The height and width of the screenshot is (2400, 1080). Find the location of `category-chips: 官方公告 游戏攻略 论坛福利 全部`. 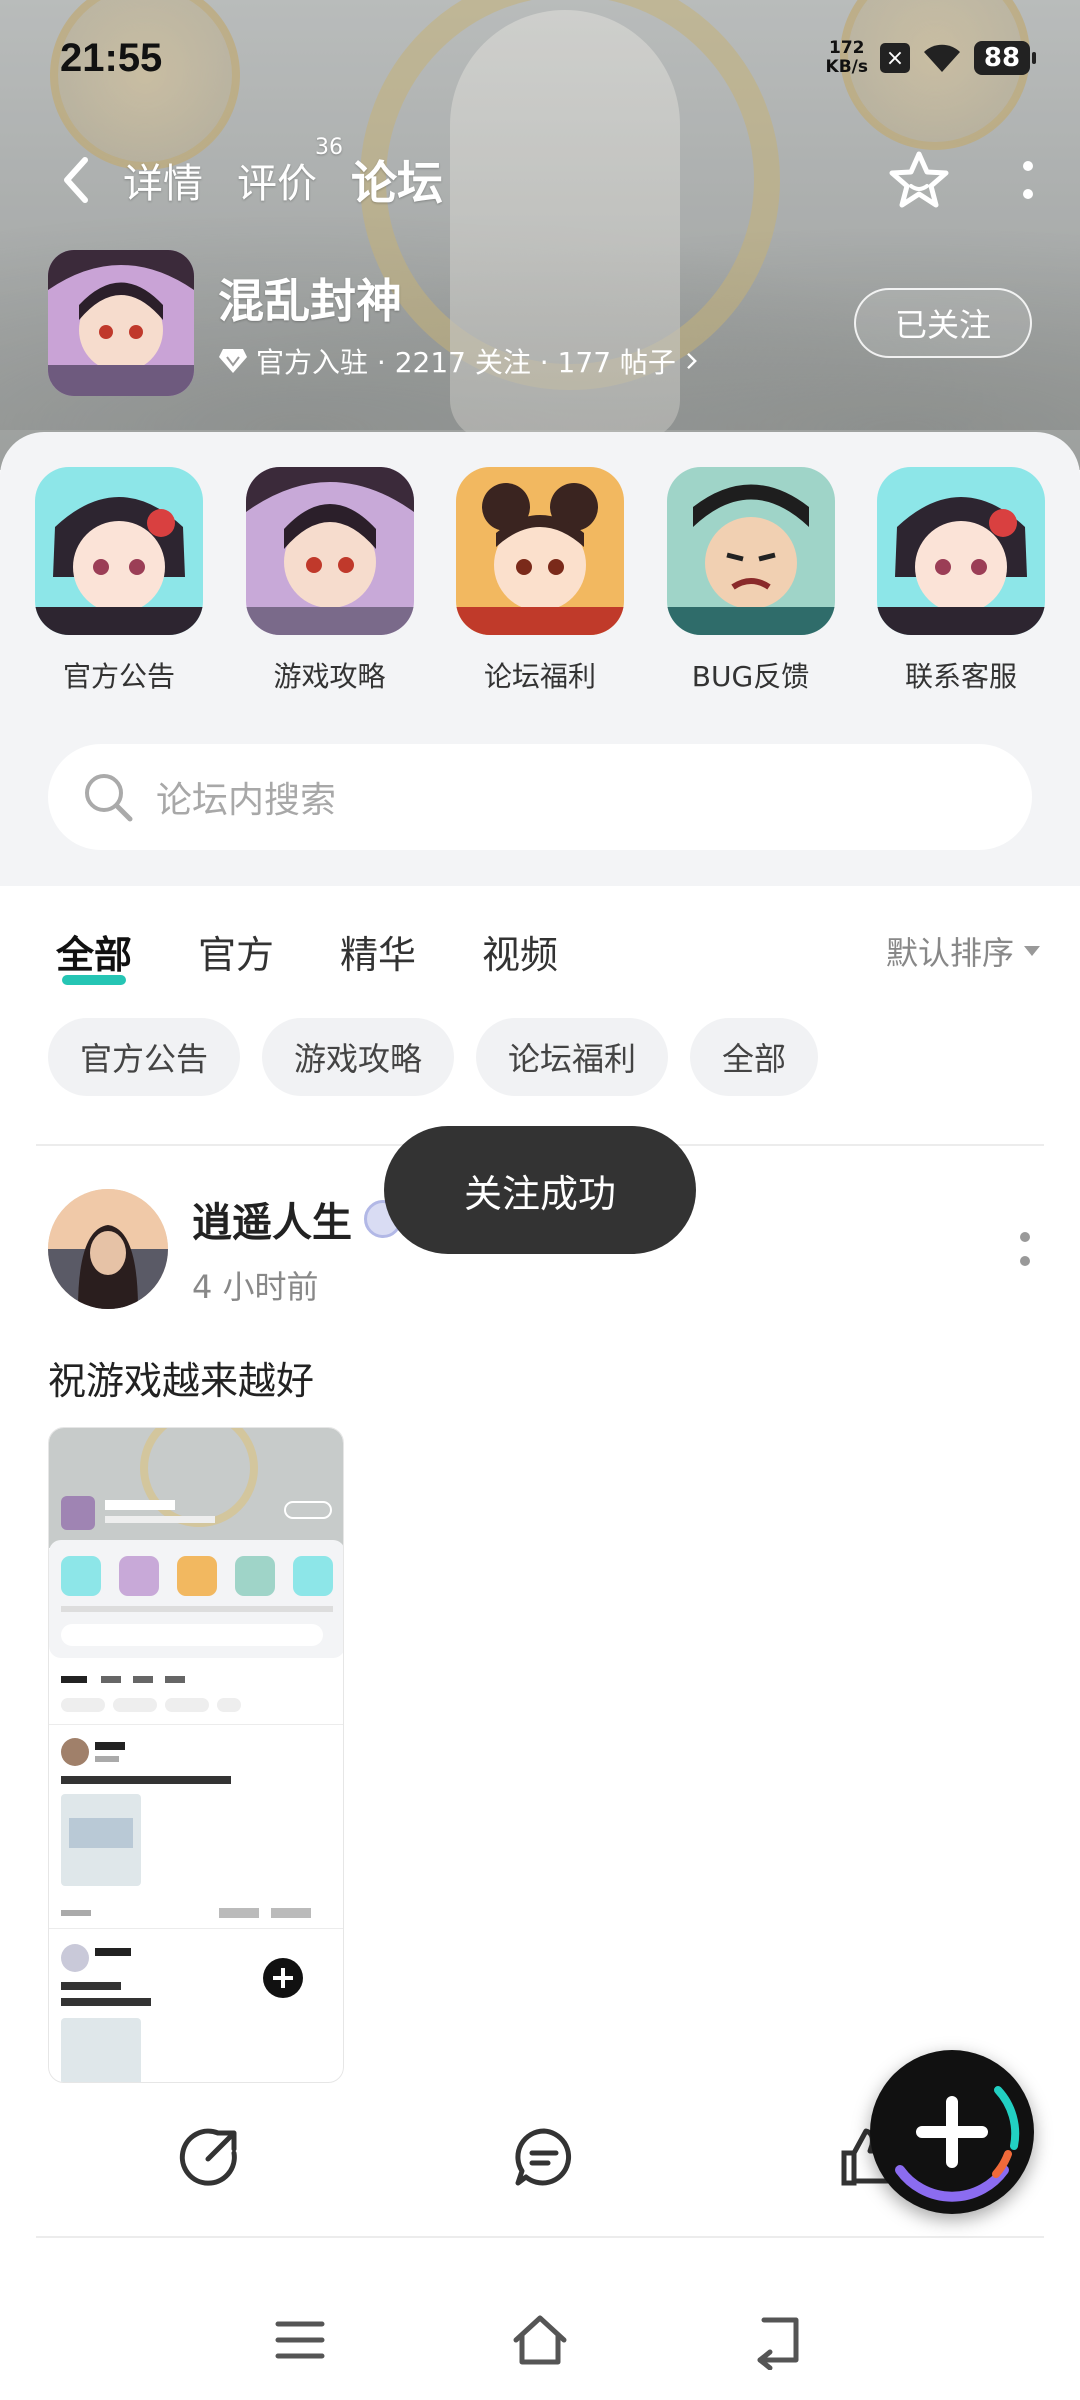

category-chips: 官方公告 游戏攻略 论坛福利 全部 is located at coordinates (433, 1057).